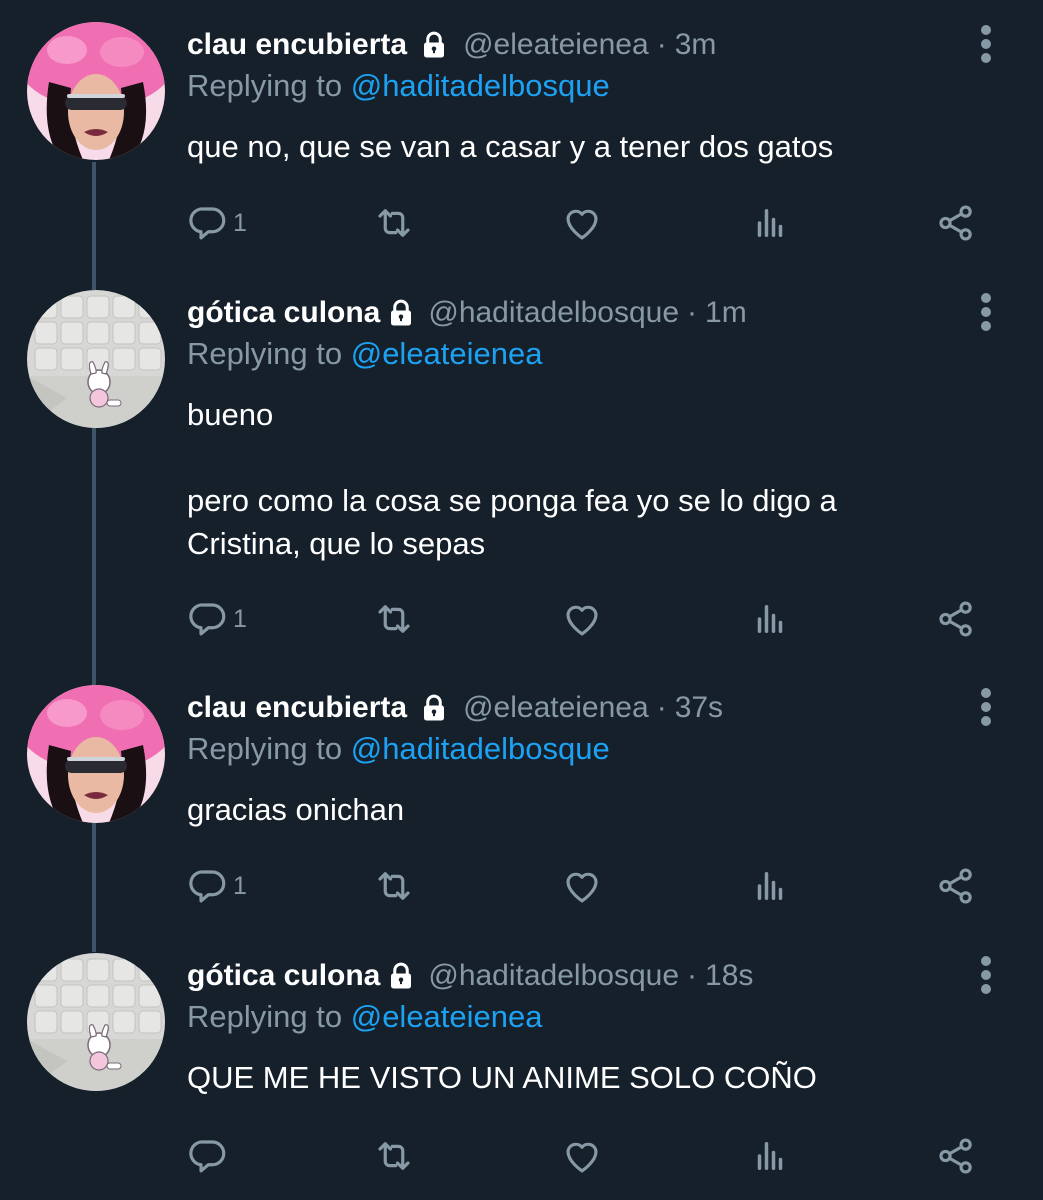  What do you see at coordinates (726, 313) in the screenshot?
I see `timestamp: 1m` at bounding box center [726, 313].